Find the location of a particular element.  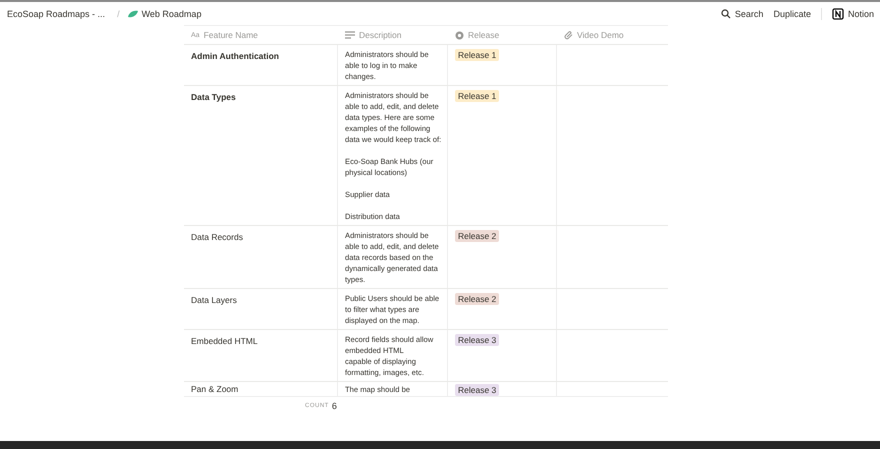

feature-name: Pan & Zoom is located at coordinates (214, 389).